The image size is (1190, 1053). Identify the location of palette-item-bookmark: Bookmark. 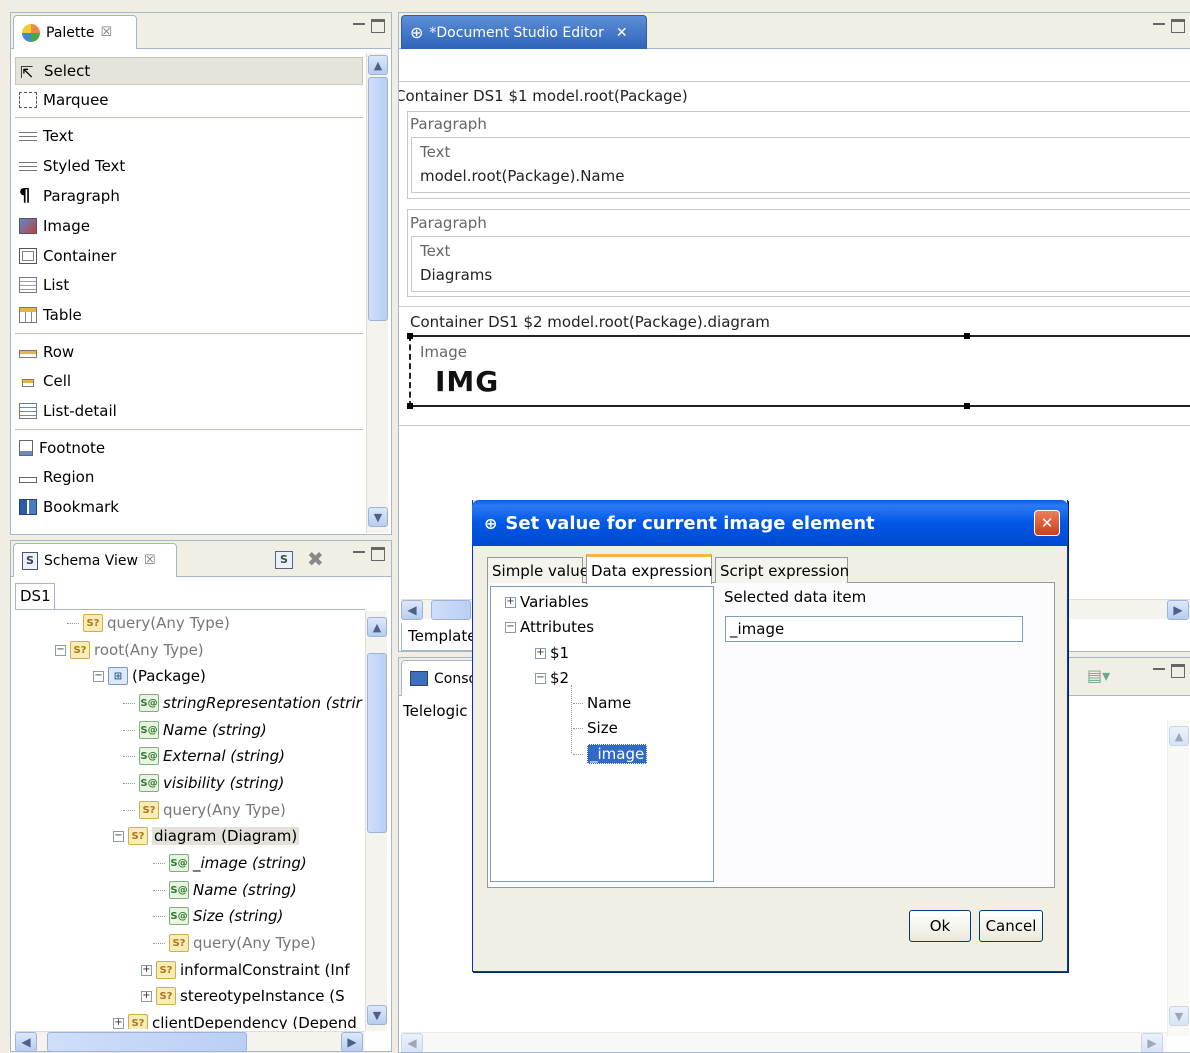
(189, 507).